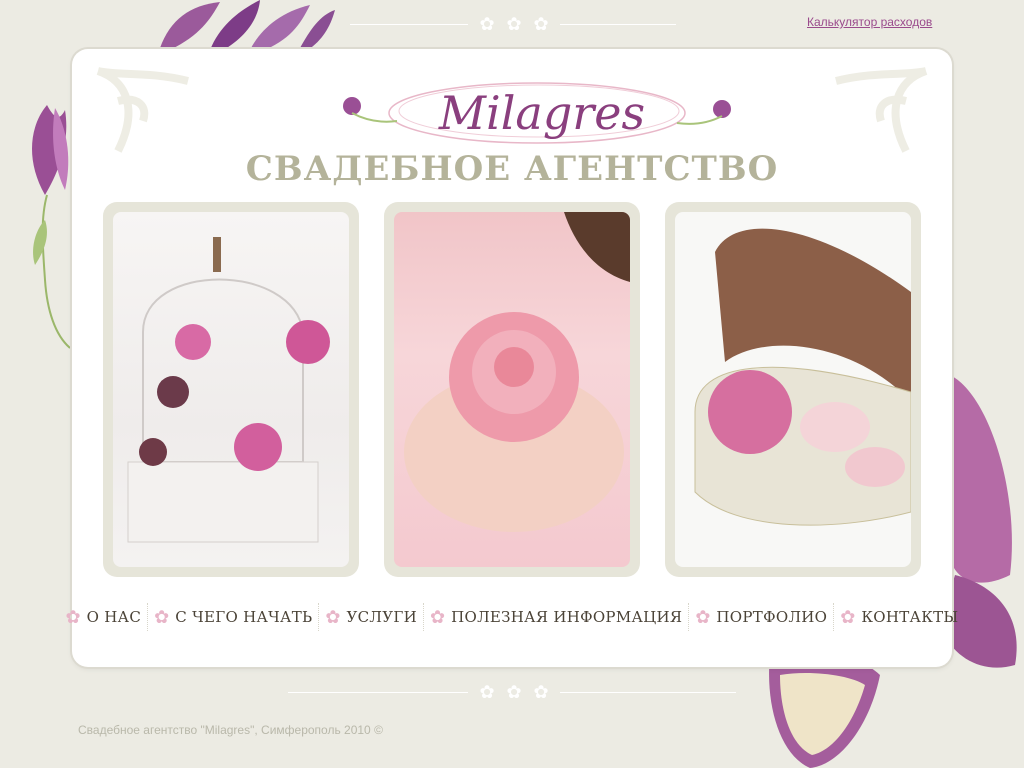 The image size is (1024, 768). I want to click on heart-box-roses-photo, so click(793, 389).